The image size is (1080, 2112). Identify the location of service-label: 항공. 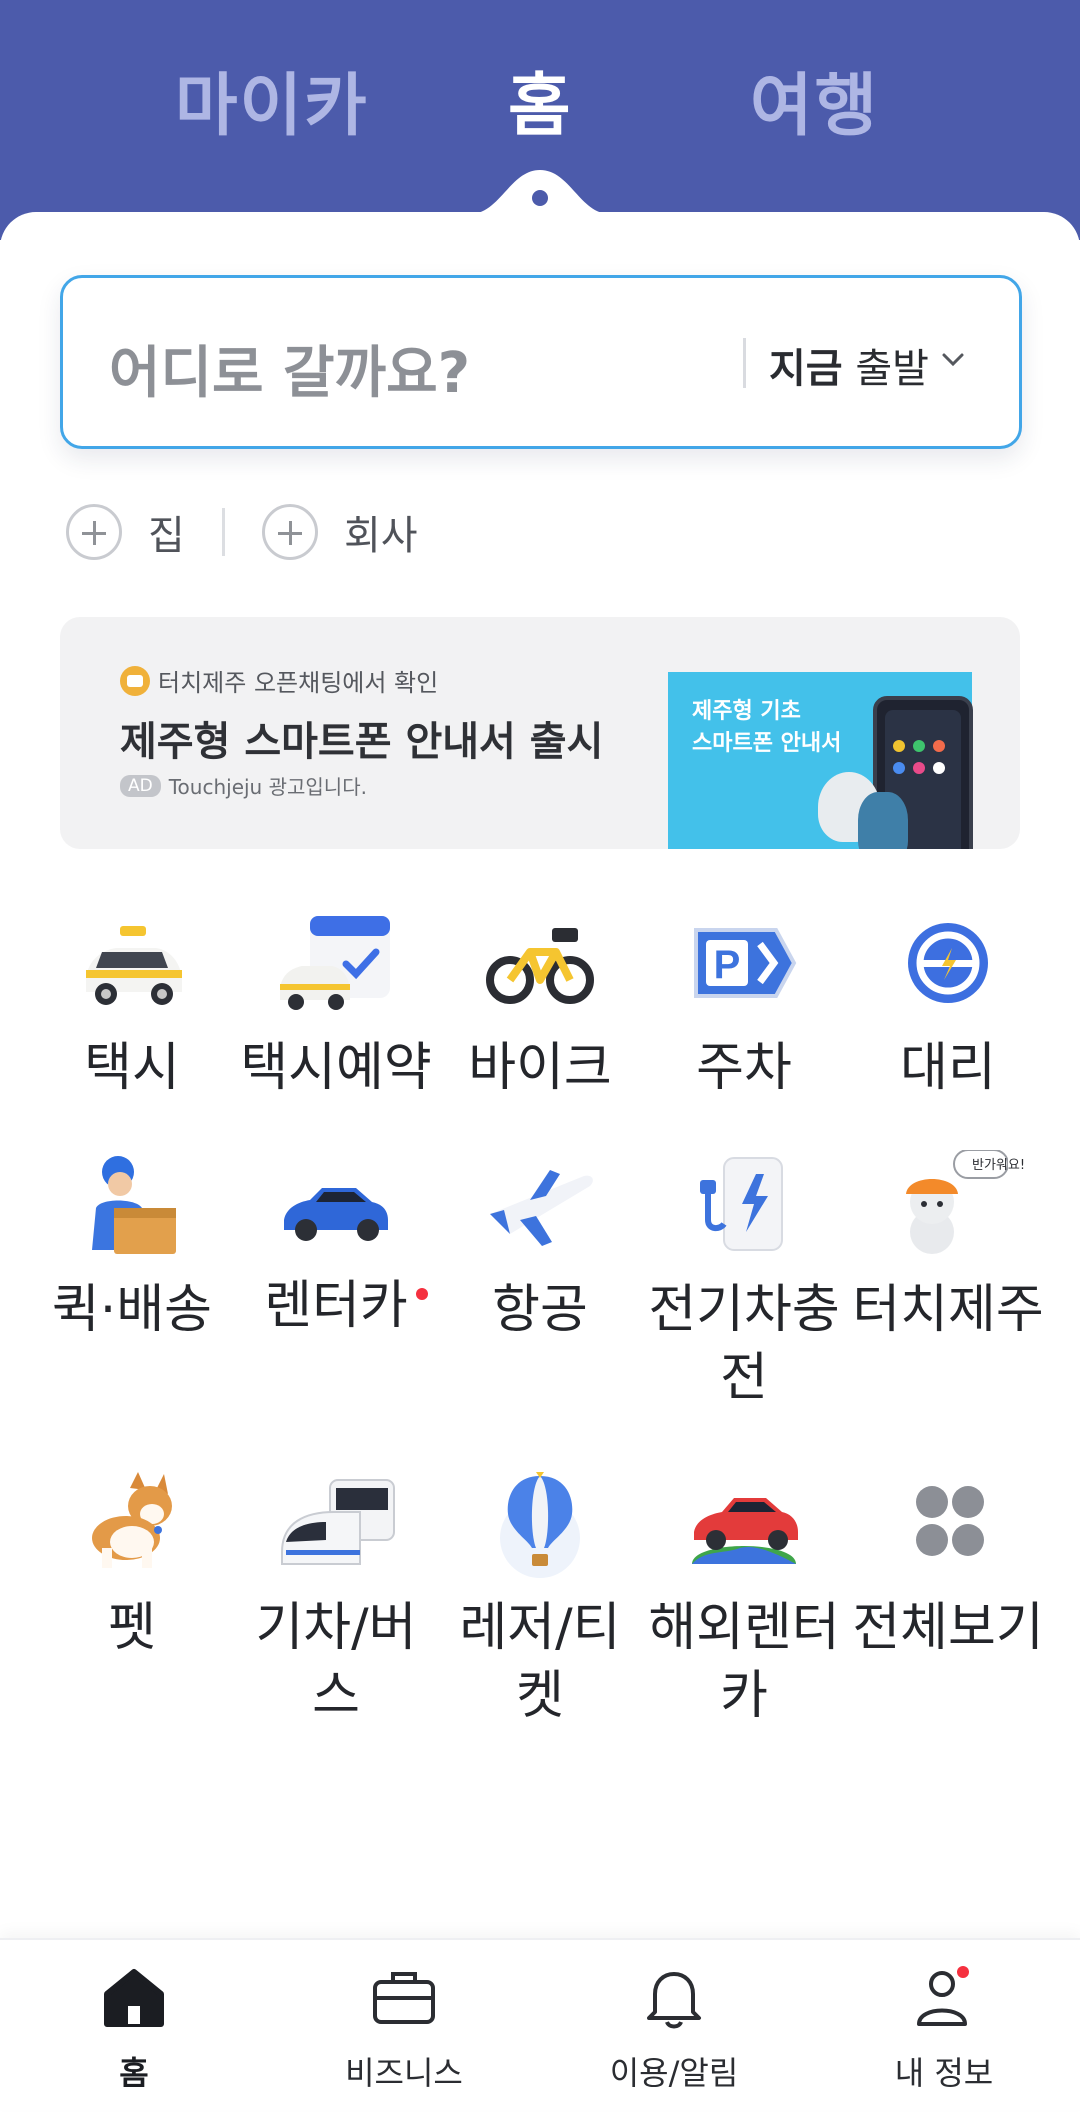
(540, 1310).